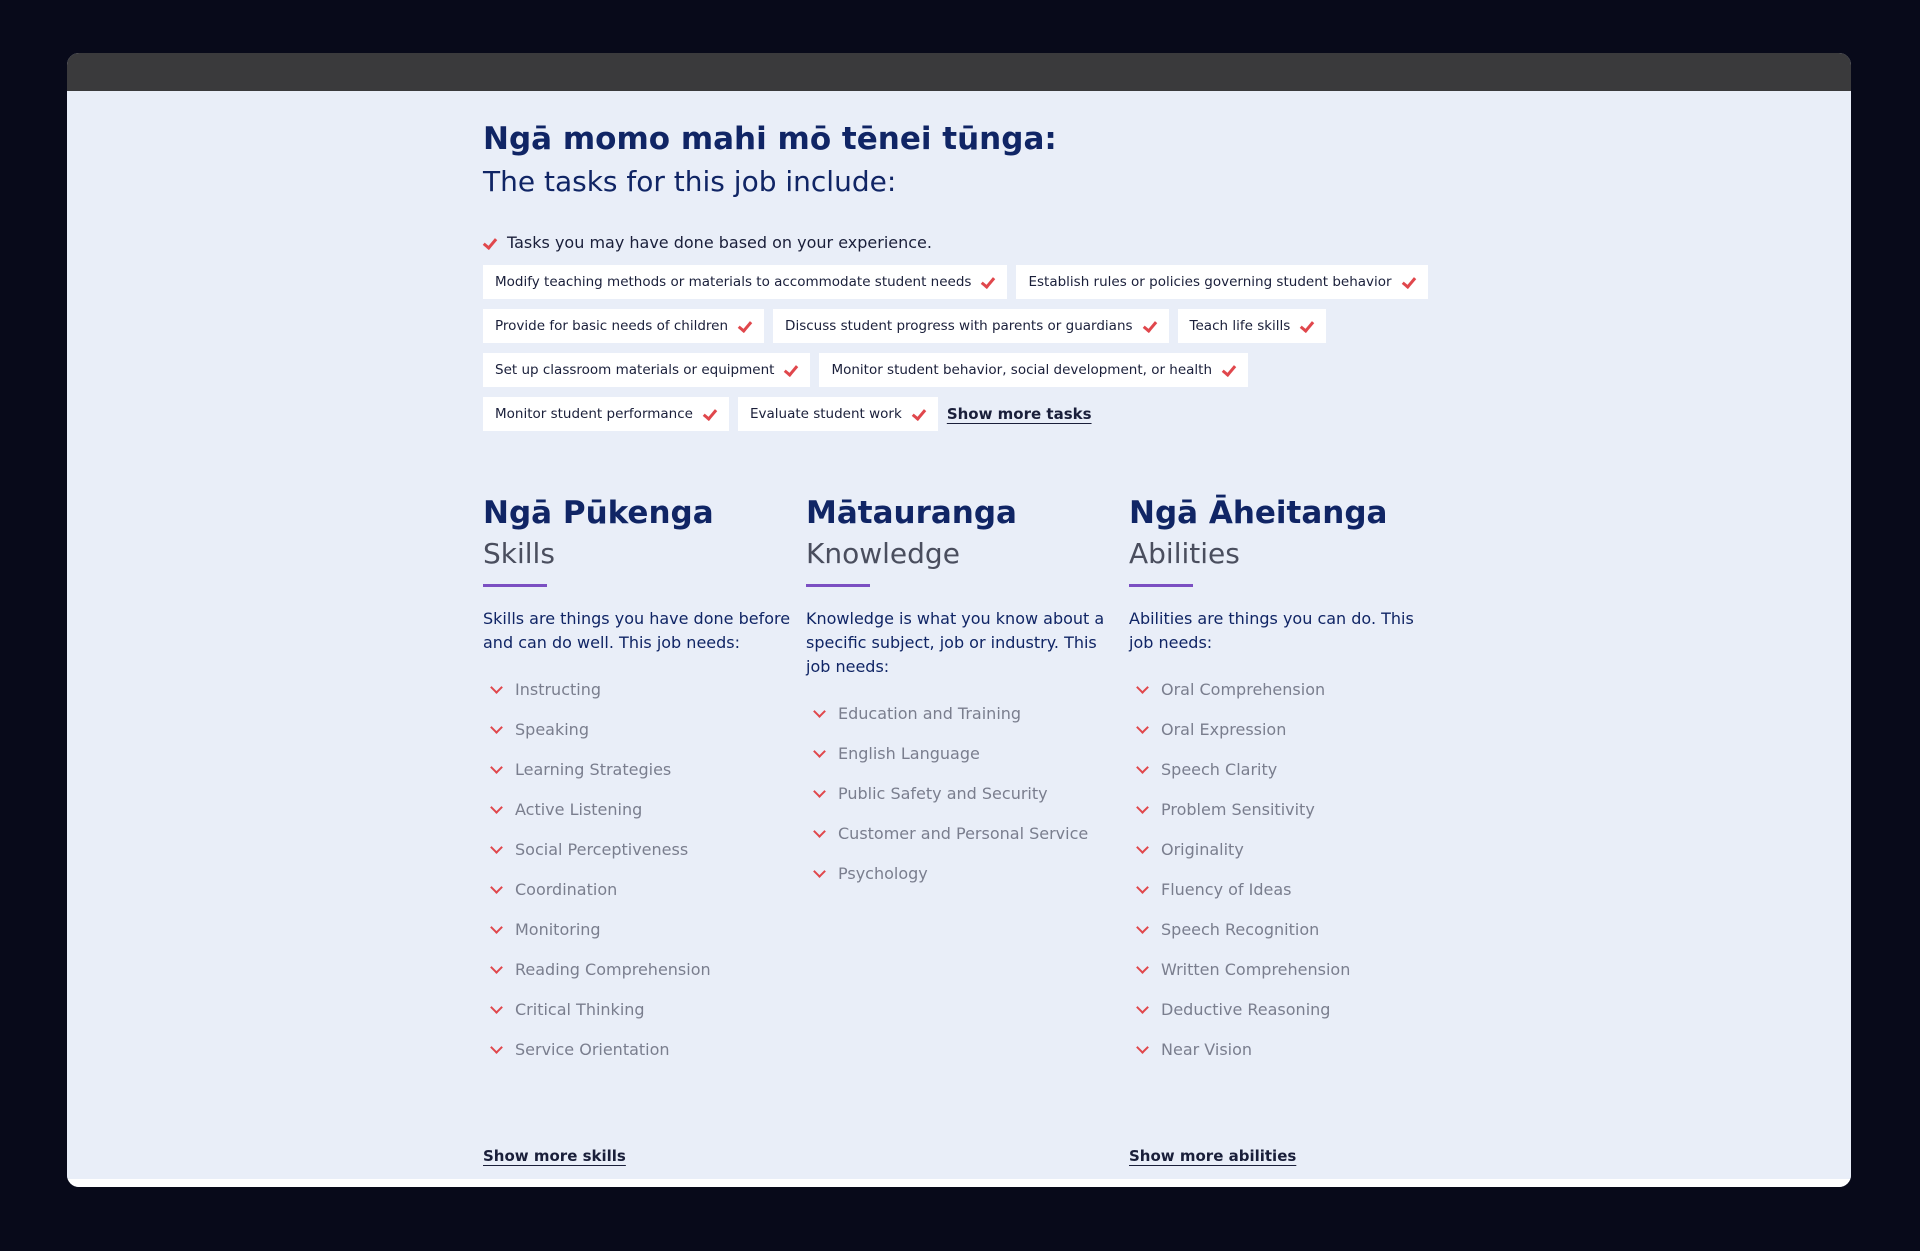 The width and height of the screenshot is (1920, 1251). What do you see at coordinates (1238, 809) in the screenshot?
I see `ability-label: Problem Sensitivity` at bounding box center [1238, 809].